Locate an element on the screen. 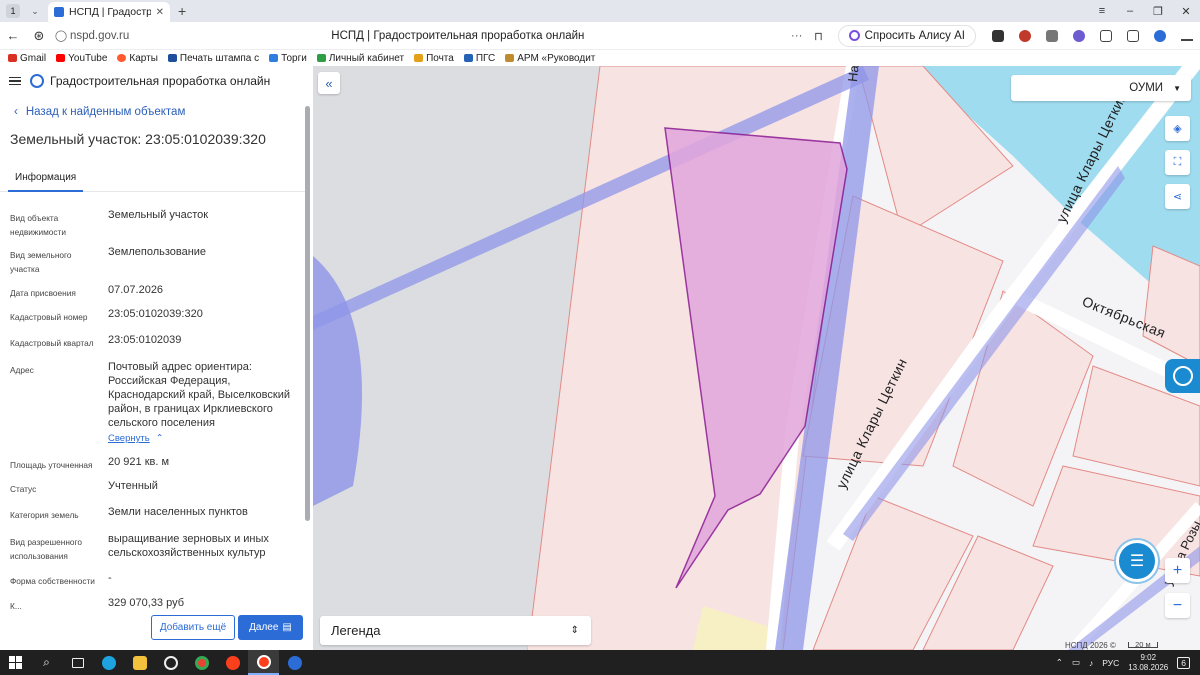 The height and width of the screenshot is (675, 1200). app-c-icon is located at coordinates (170, 662).